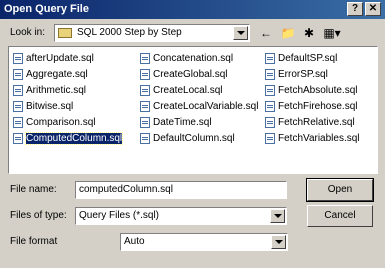  I want to click on look-in-value: SQL 2000 Step by Step, so click(129, 32).